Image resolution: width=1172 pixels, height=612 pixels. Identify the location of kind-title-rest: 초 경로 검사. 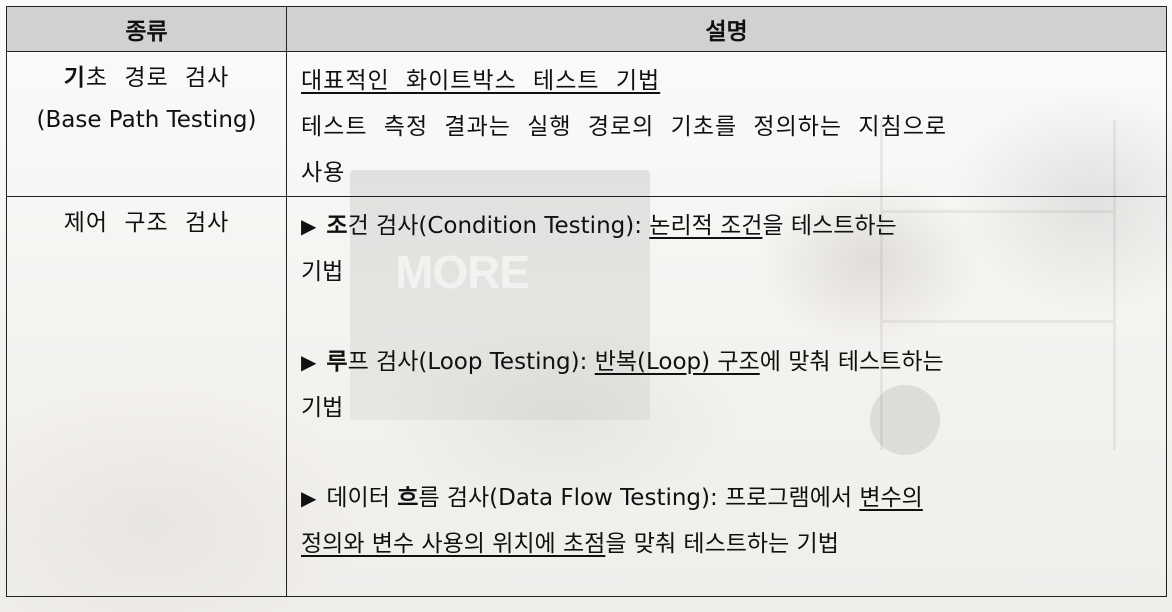
(157, 78).